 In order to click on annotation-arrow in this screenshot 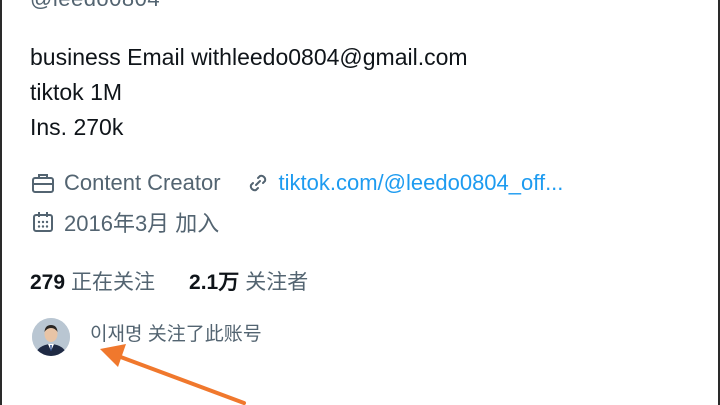, I will do `click(173, 374)`.